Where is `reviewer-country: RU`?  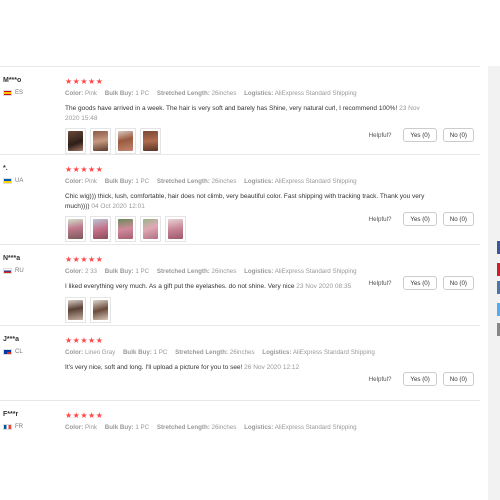 reviewer-country: RU is located at coordinates (30, 271).